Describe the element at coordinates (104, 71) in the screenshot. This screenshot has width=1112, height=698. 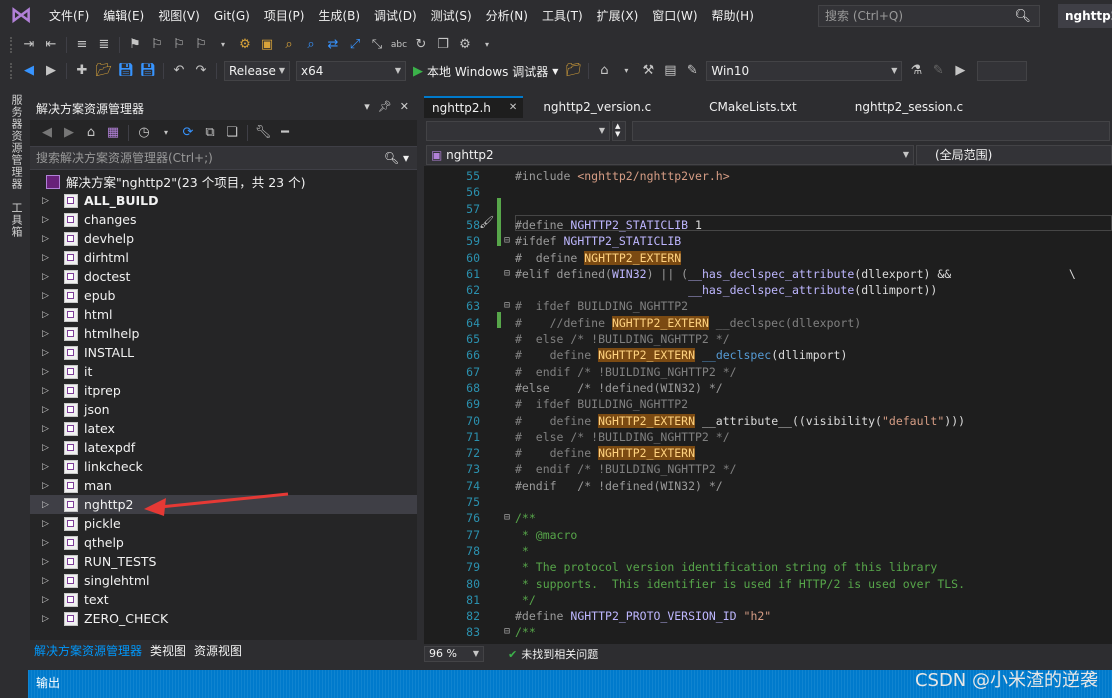
I see `open-folder-icon: 📂︎` at that location.